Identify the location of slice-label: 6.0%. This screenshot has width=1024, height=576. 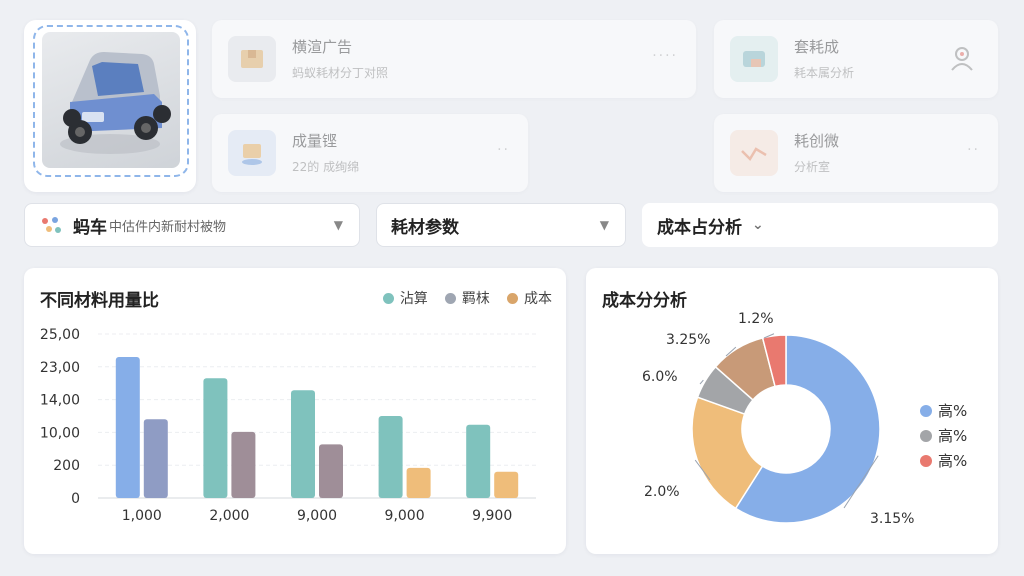
(660, 377).